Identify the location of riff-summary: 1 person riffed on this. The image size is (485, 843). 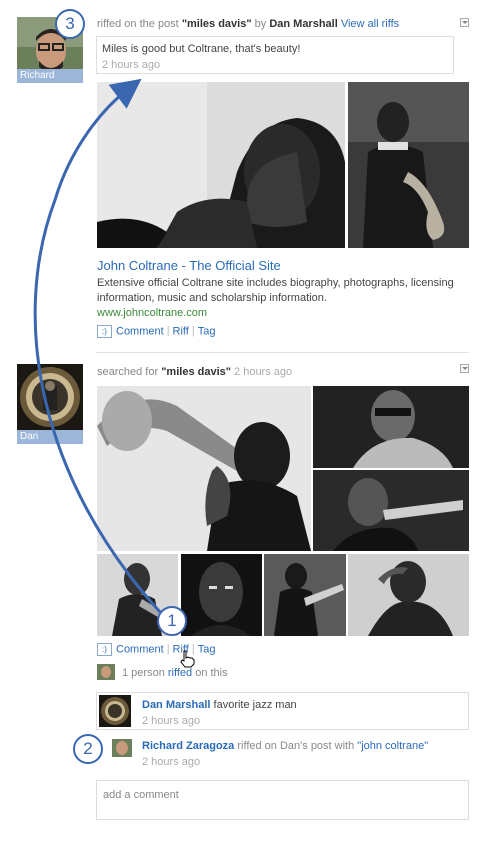
(175, 673).